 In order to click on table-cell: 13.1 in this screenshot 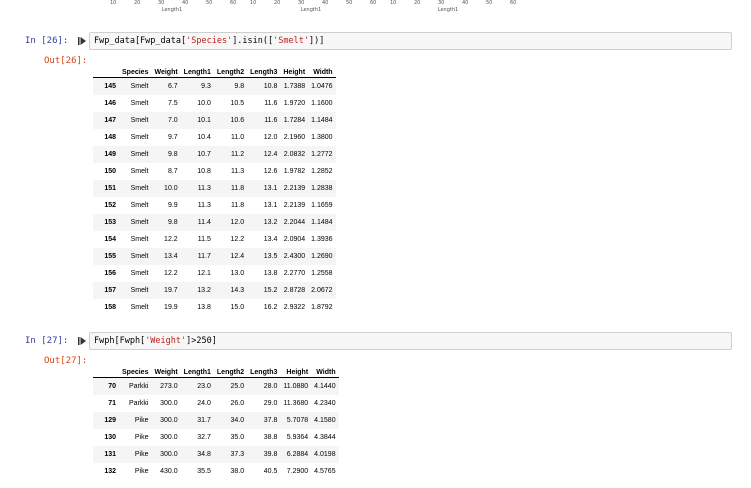, I will do `click(270, 205)`.